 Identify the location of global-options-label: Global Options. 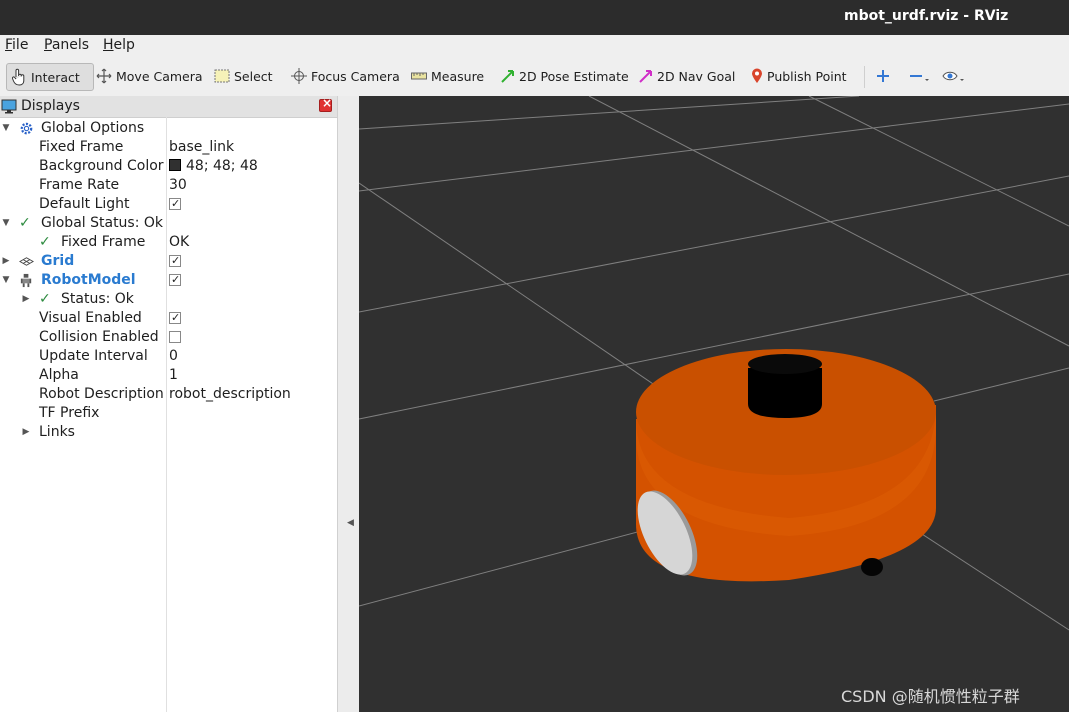
(93, 128).